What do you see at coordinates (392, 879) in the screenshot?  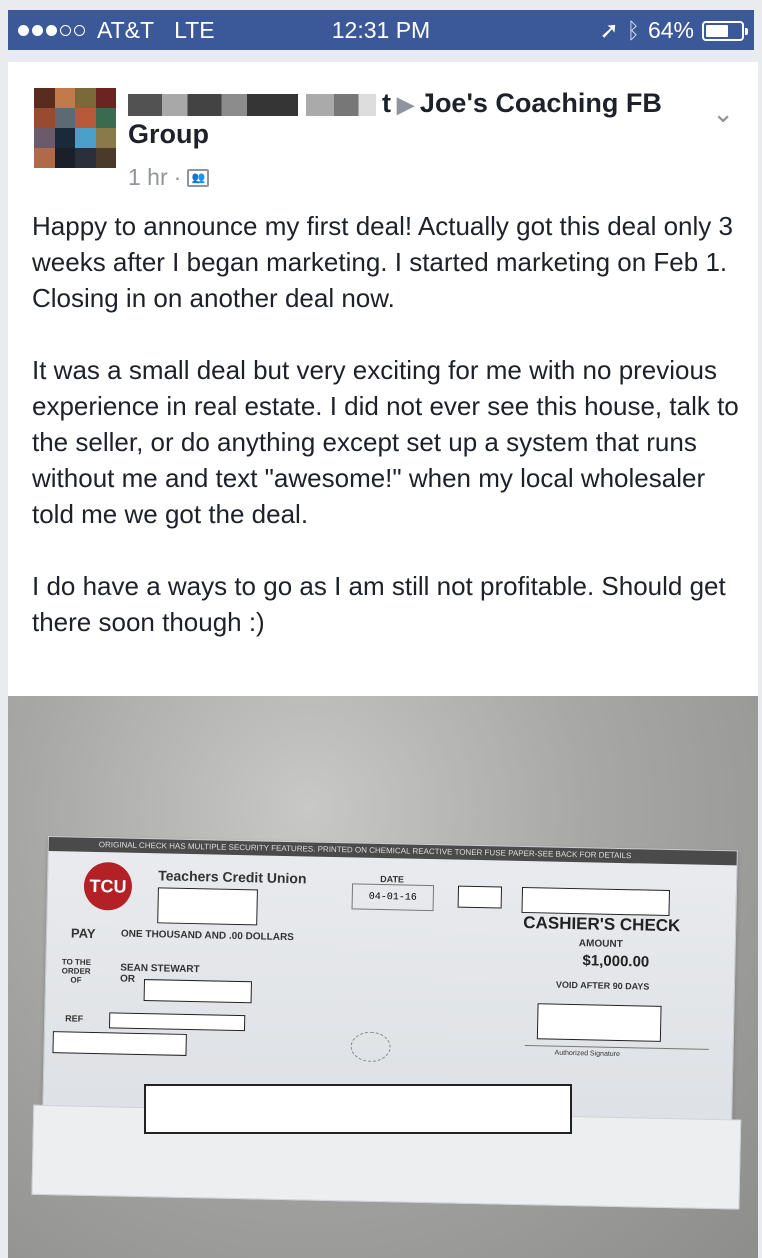 I see `date-label: DATE` at bounding box center [392, 879].